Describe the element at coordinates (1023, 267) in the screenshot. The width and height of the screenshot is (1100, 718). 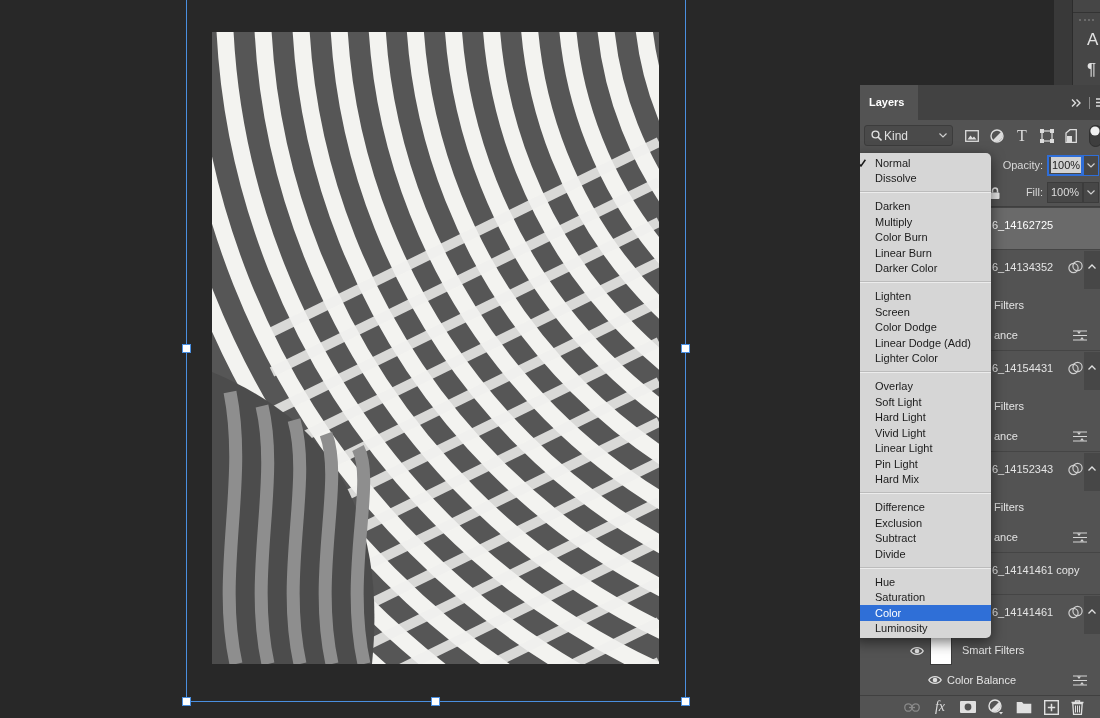
I see `layer-name: 6_14134352` at that location.